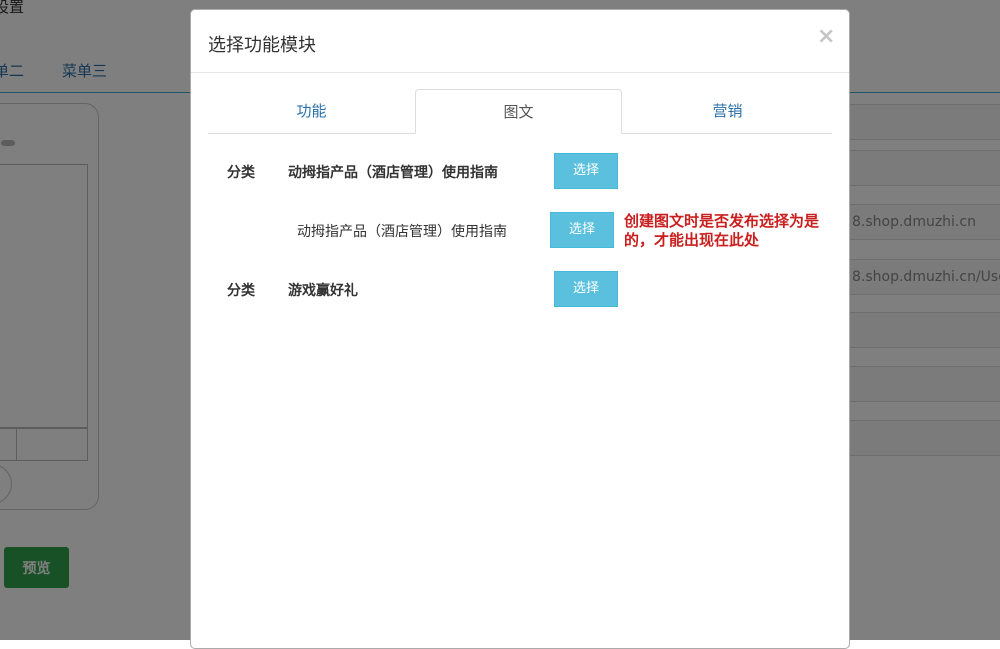 The width and height of the screenshot is (1000, 649). Describe the element at coordinates (692, 240) in the screenshot. I see `annotation-line: 的，才能出现在此处` at that location.